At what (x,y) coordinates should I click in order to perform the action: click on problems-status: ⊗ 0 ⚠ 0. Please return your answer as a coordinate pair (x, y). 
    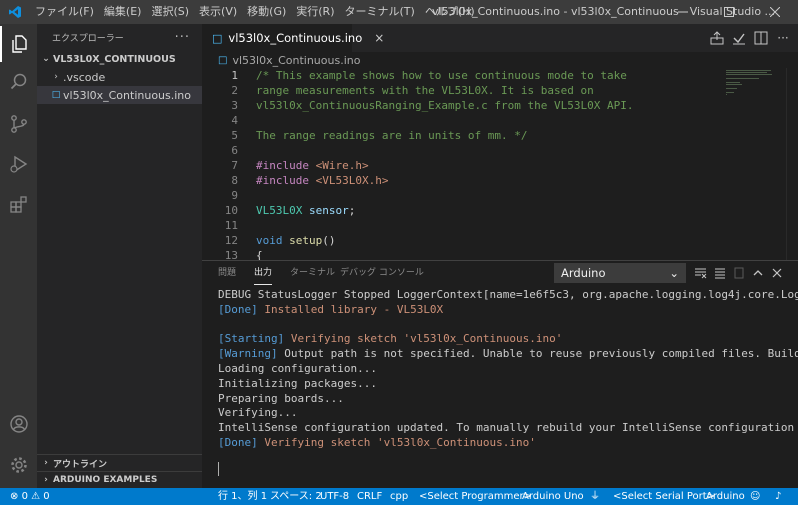
    Looking at the image, I should click on (30, 496).